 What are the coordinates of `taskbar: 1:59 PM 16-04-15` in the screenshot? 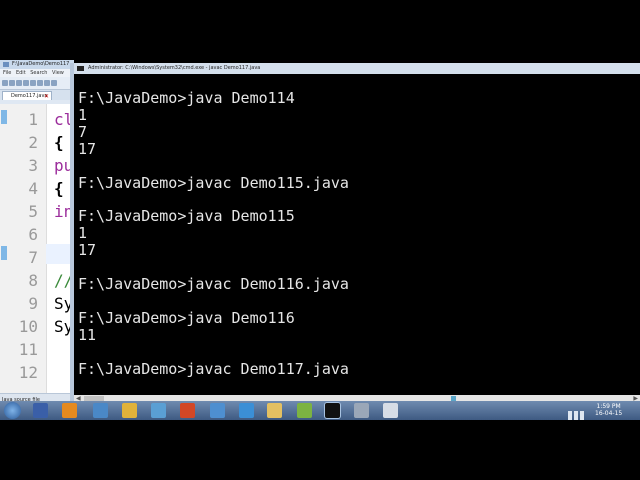 It's located at (320, 410).